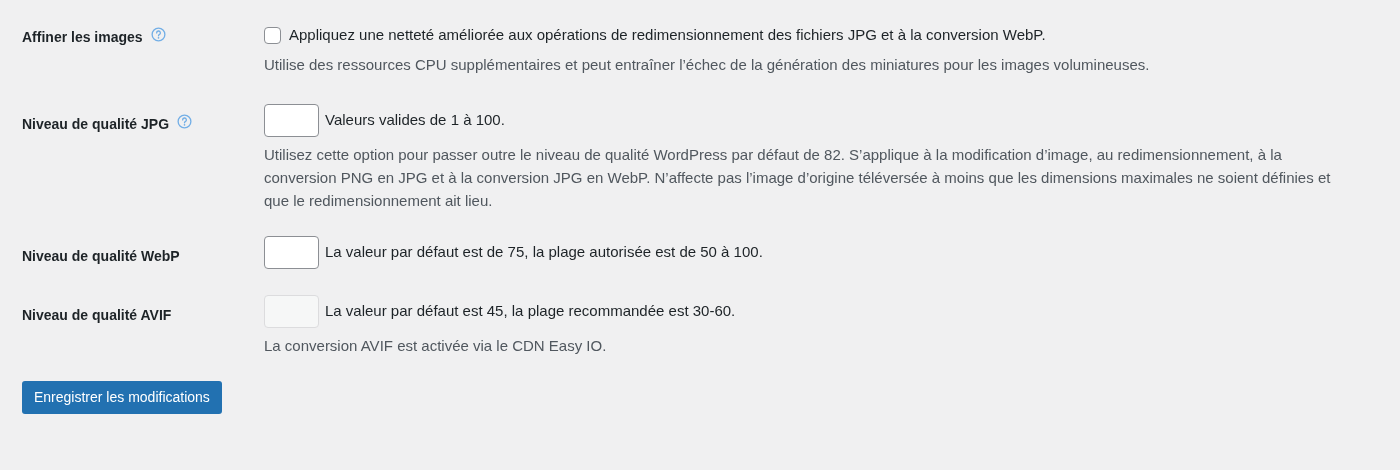 The height and width of the screenshot is (470, 1400). I want to click on setting-label: Niveau de qualité AVIF, so click(97, 315).